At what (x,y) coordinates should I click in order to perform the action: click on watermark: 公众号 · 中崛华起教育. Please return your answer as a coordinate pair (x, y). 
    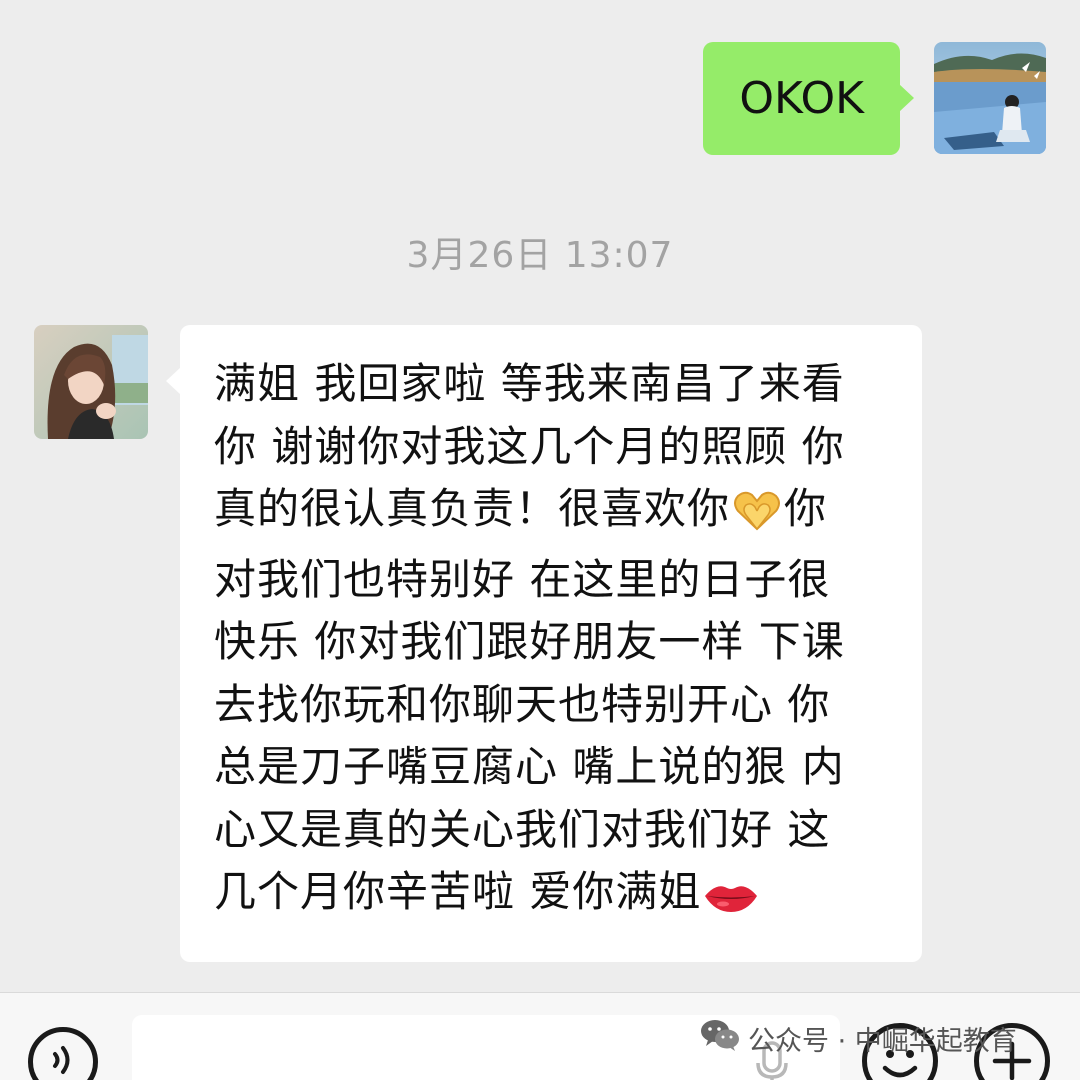
    Looking at the image, I should click on (858, 1038).